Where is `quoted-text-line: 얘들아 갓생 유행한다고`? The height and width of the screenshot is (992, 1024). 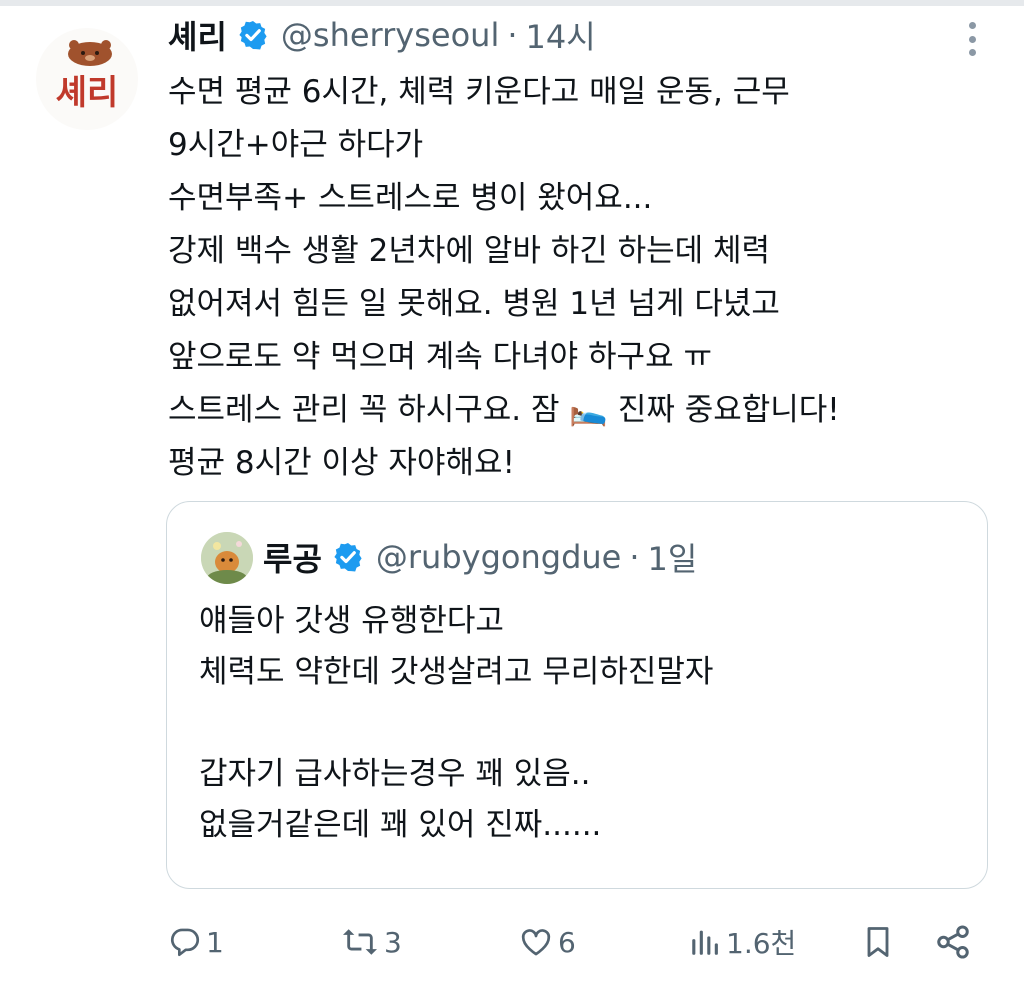
quoted-text-line: 얘들아 갓생 유행한다고 is located at coordinates (351, 621).